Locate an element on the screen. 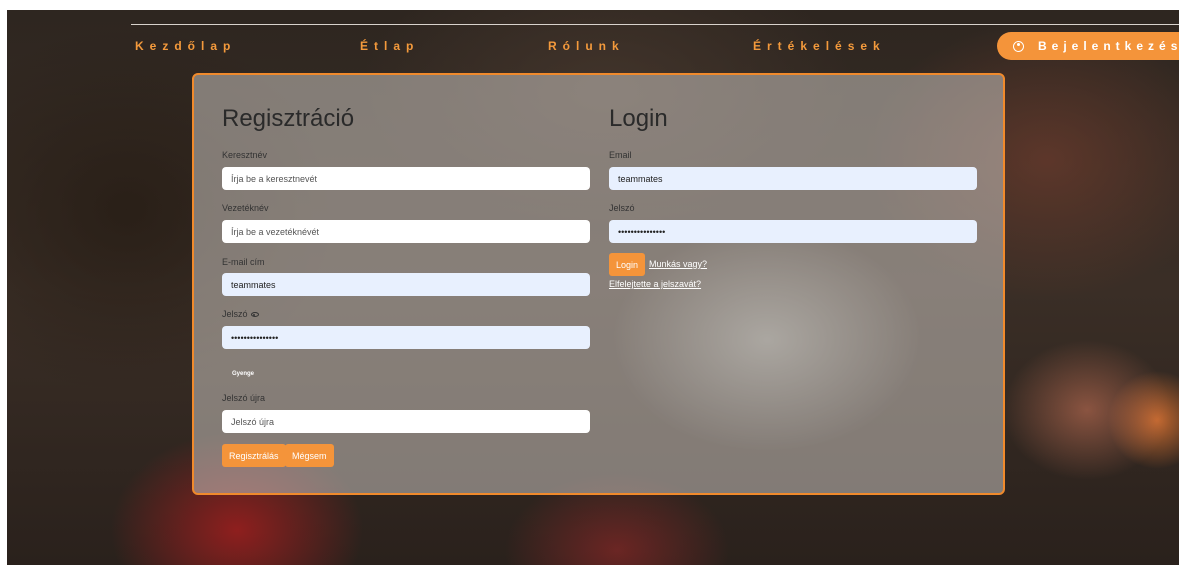 The image size is (1179, 565). user-circle-icon is located at coordinates (1018, 46).